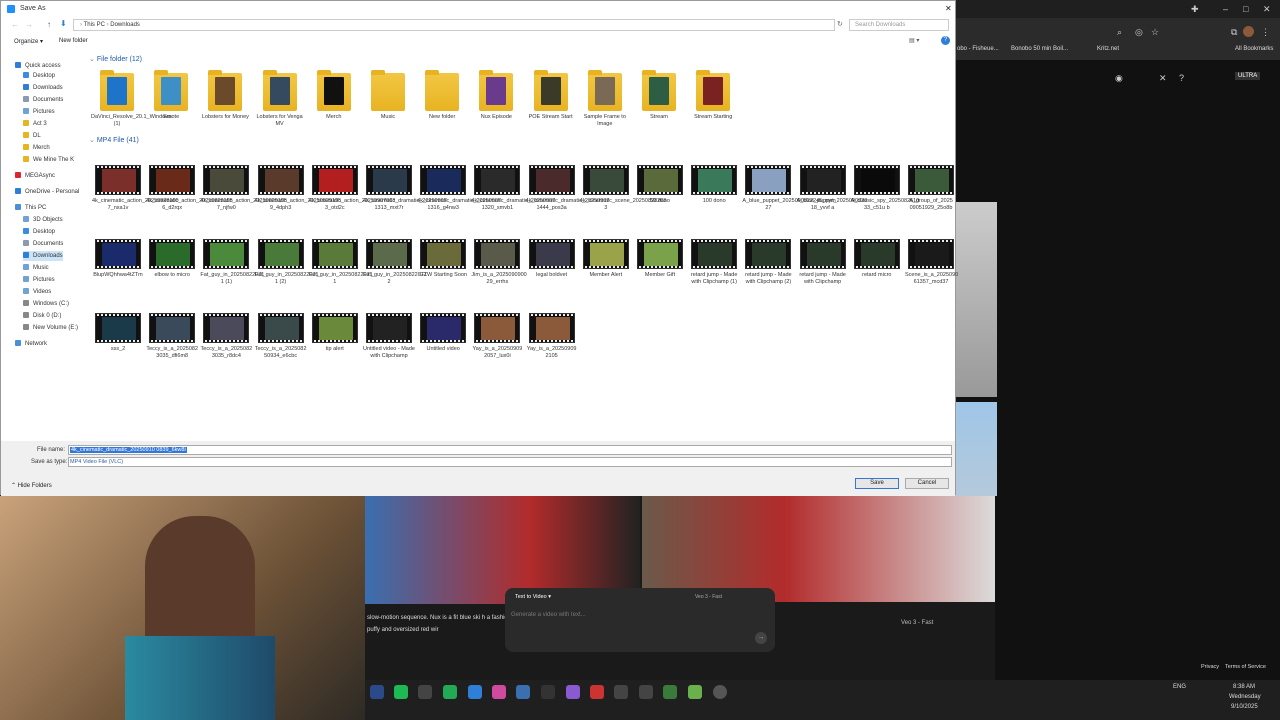  What do you see at coordinates (225, 95) in the screenshot?
I see `folder-item: Lobsters for Money` at bounding box center [225, 95].